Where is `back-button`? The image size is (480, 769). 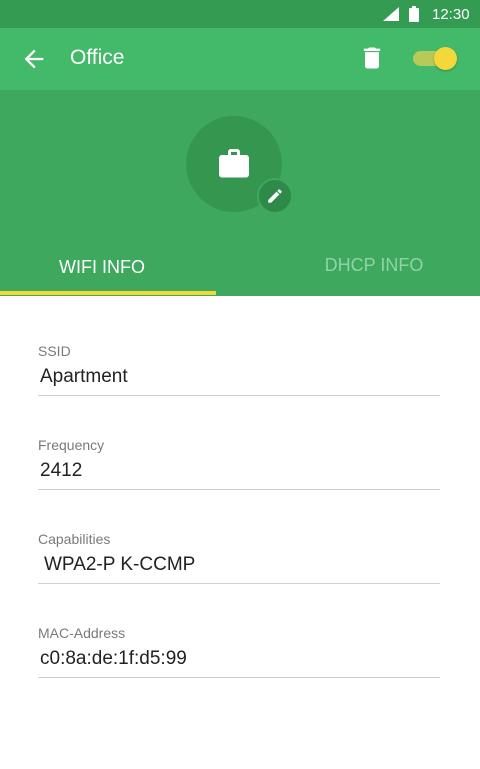
back-button is located at coordinates (34, 59).